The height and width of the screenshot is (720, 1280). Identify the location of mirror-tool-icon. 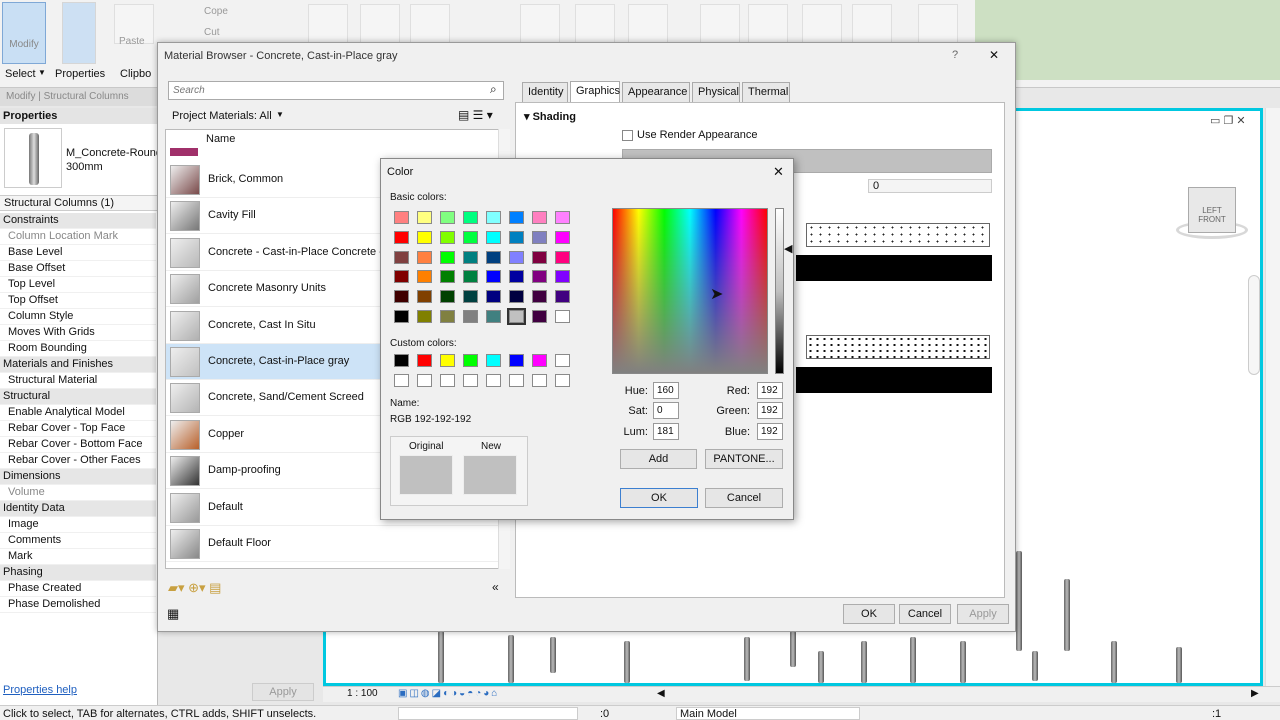
(430, 24).